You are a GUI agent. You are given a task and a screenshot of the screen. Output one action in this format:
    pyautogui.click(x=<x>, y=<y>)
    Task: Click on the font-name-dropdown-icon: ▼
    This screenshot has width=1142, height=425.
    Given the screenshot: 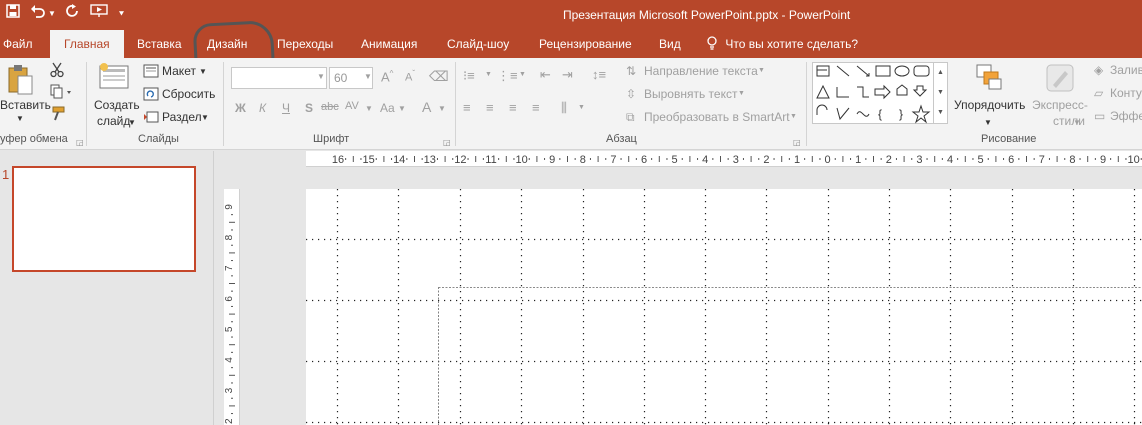 What is the action you would take?
    pyautogui.click(x=321, y=76)
    